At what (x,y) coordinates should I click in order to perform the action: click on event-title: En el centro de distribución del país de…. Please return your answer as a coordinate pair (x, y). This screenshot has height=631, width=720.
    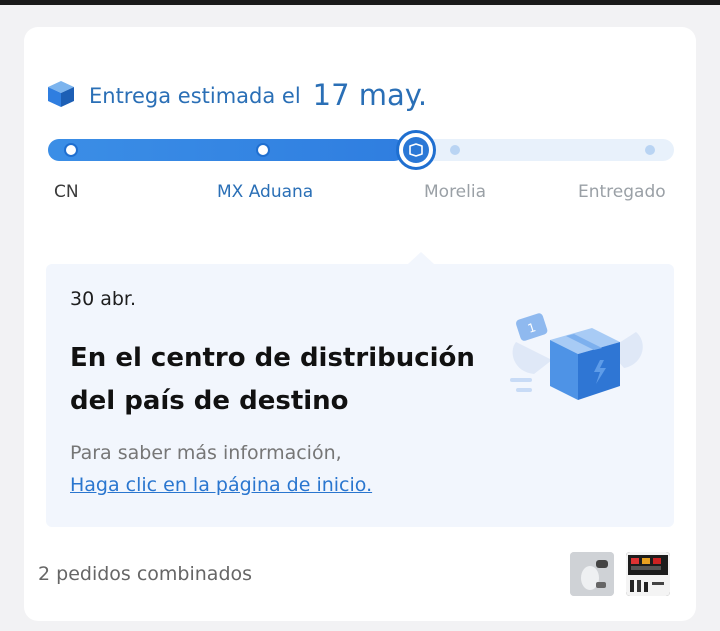
    Looking at the image, I should click on (272, 379).